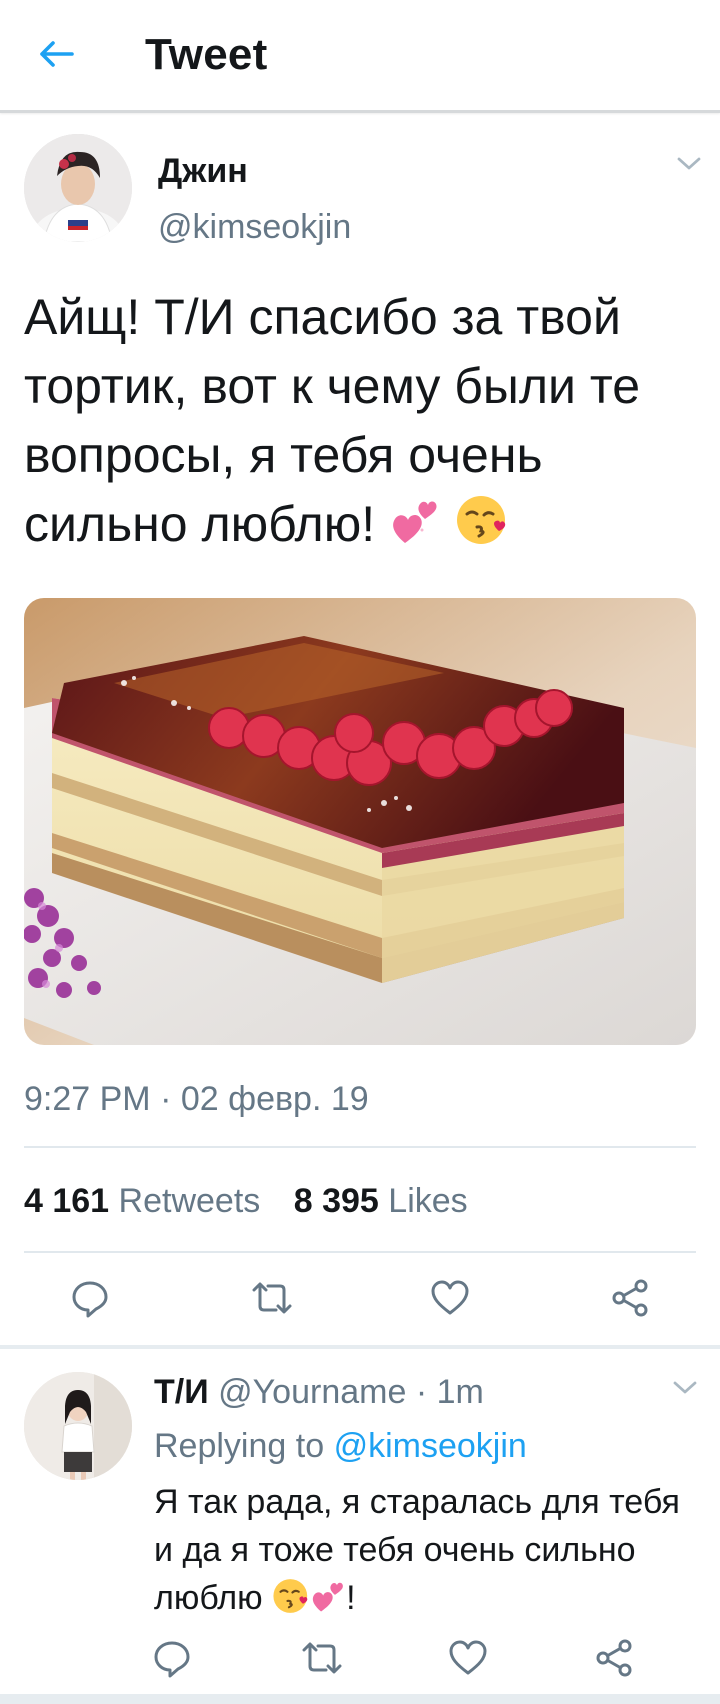 This screenshot has height=1704, width=720. I want to click on likes-label: Likes, so click(427, 1201).